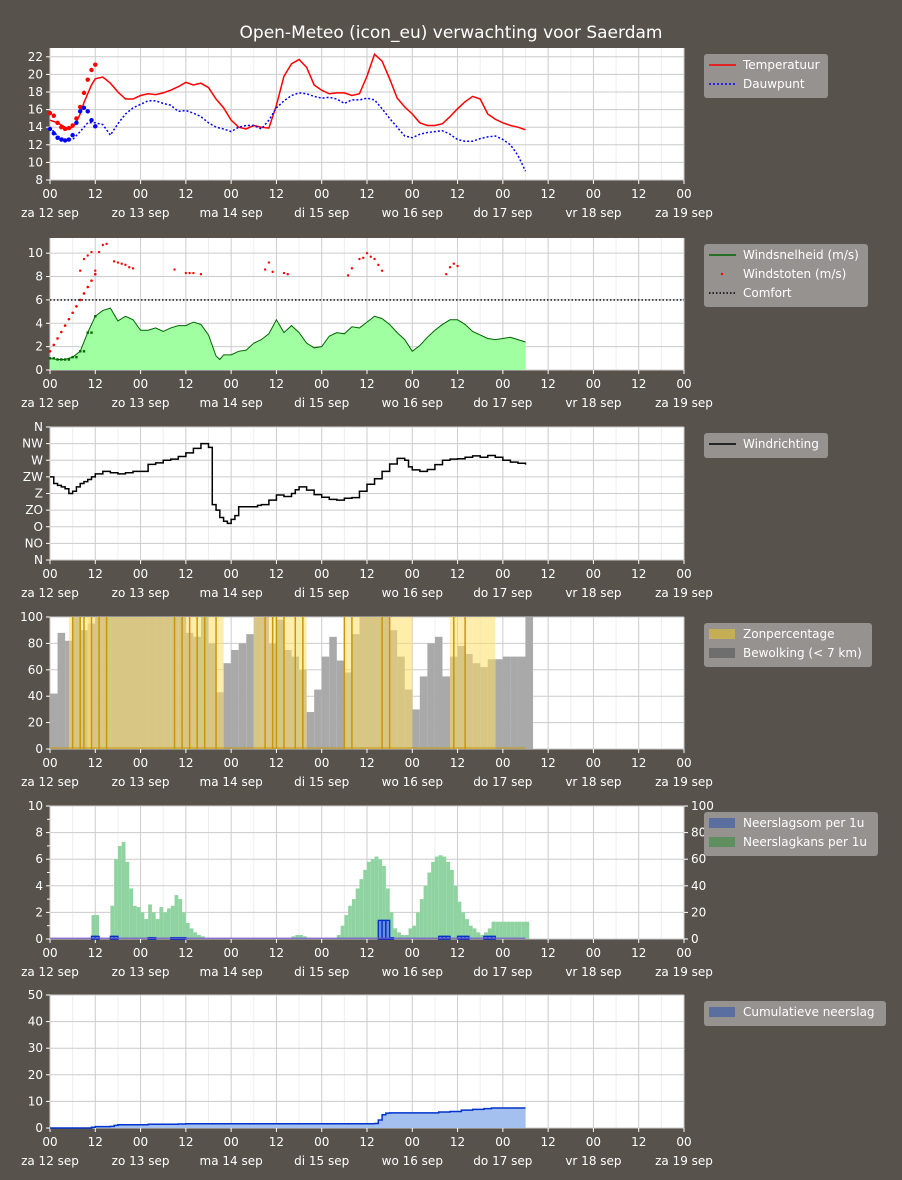 The width and height of the screenshot is (902, 1180). Describe the element at coordinates (502, 972) in the screenshot. I see `day-label: do 17 sep` at that location.